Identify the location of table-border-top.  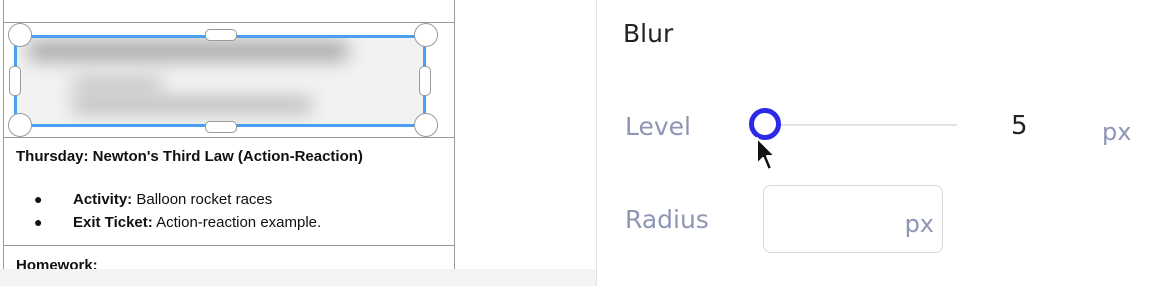
(229, 22).